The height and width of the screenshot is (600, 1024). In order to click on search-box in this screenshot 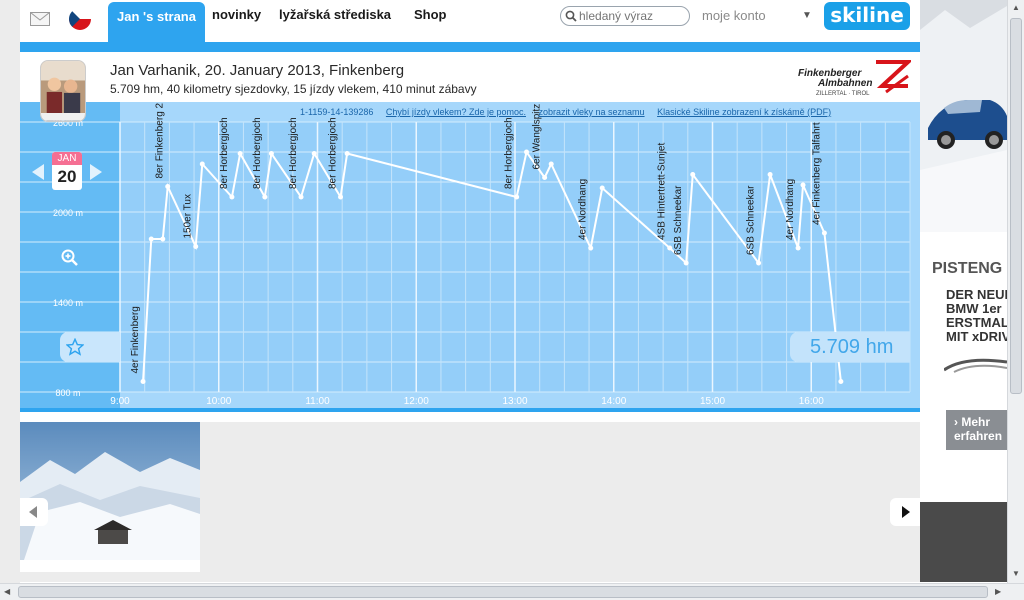, I will do `click(625, 16)`.